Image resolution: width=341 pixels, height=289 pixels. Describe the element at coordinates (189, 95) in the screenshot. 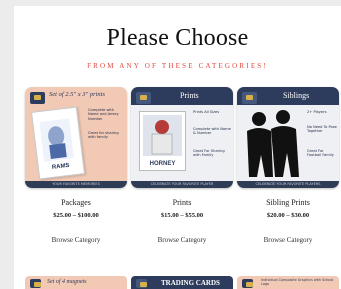

I see `card-image-heading: Prints` at that location.